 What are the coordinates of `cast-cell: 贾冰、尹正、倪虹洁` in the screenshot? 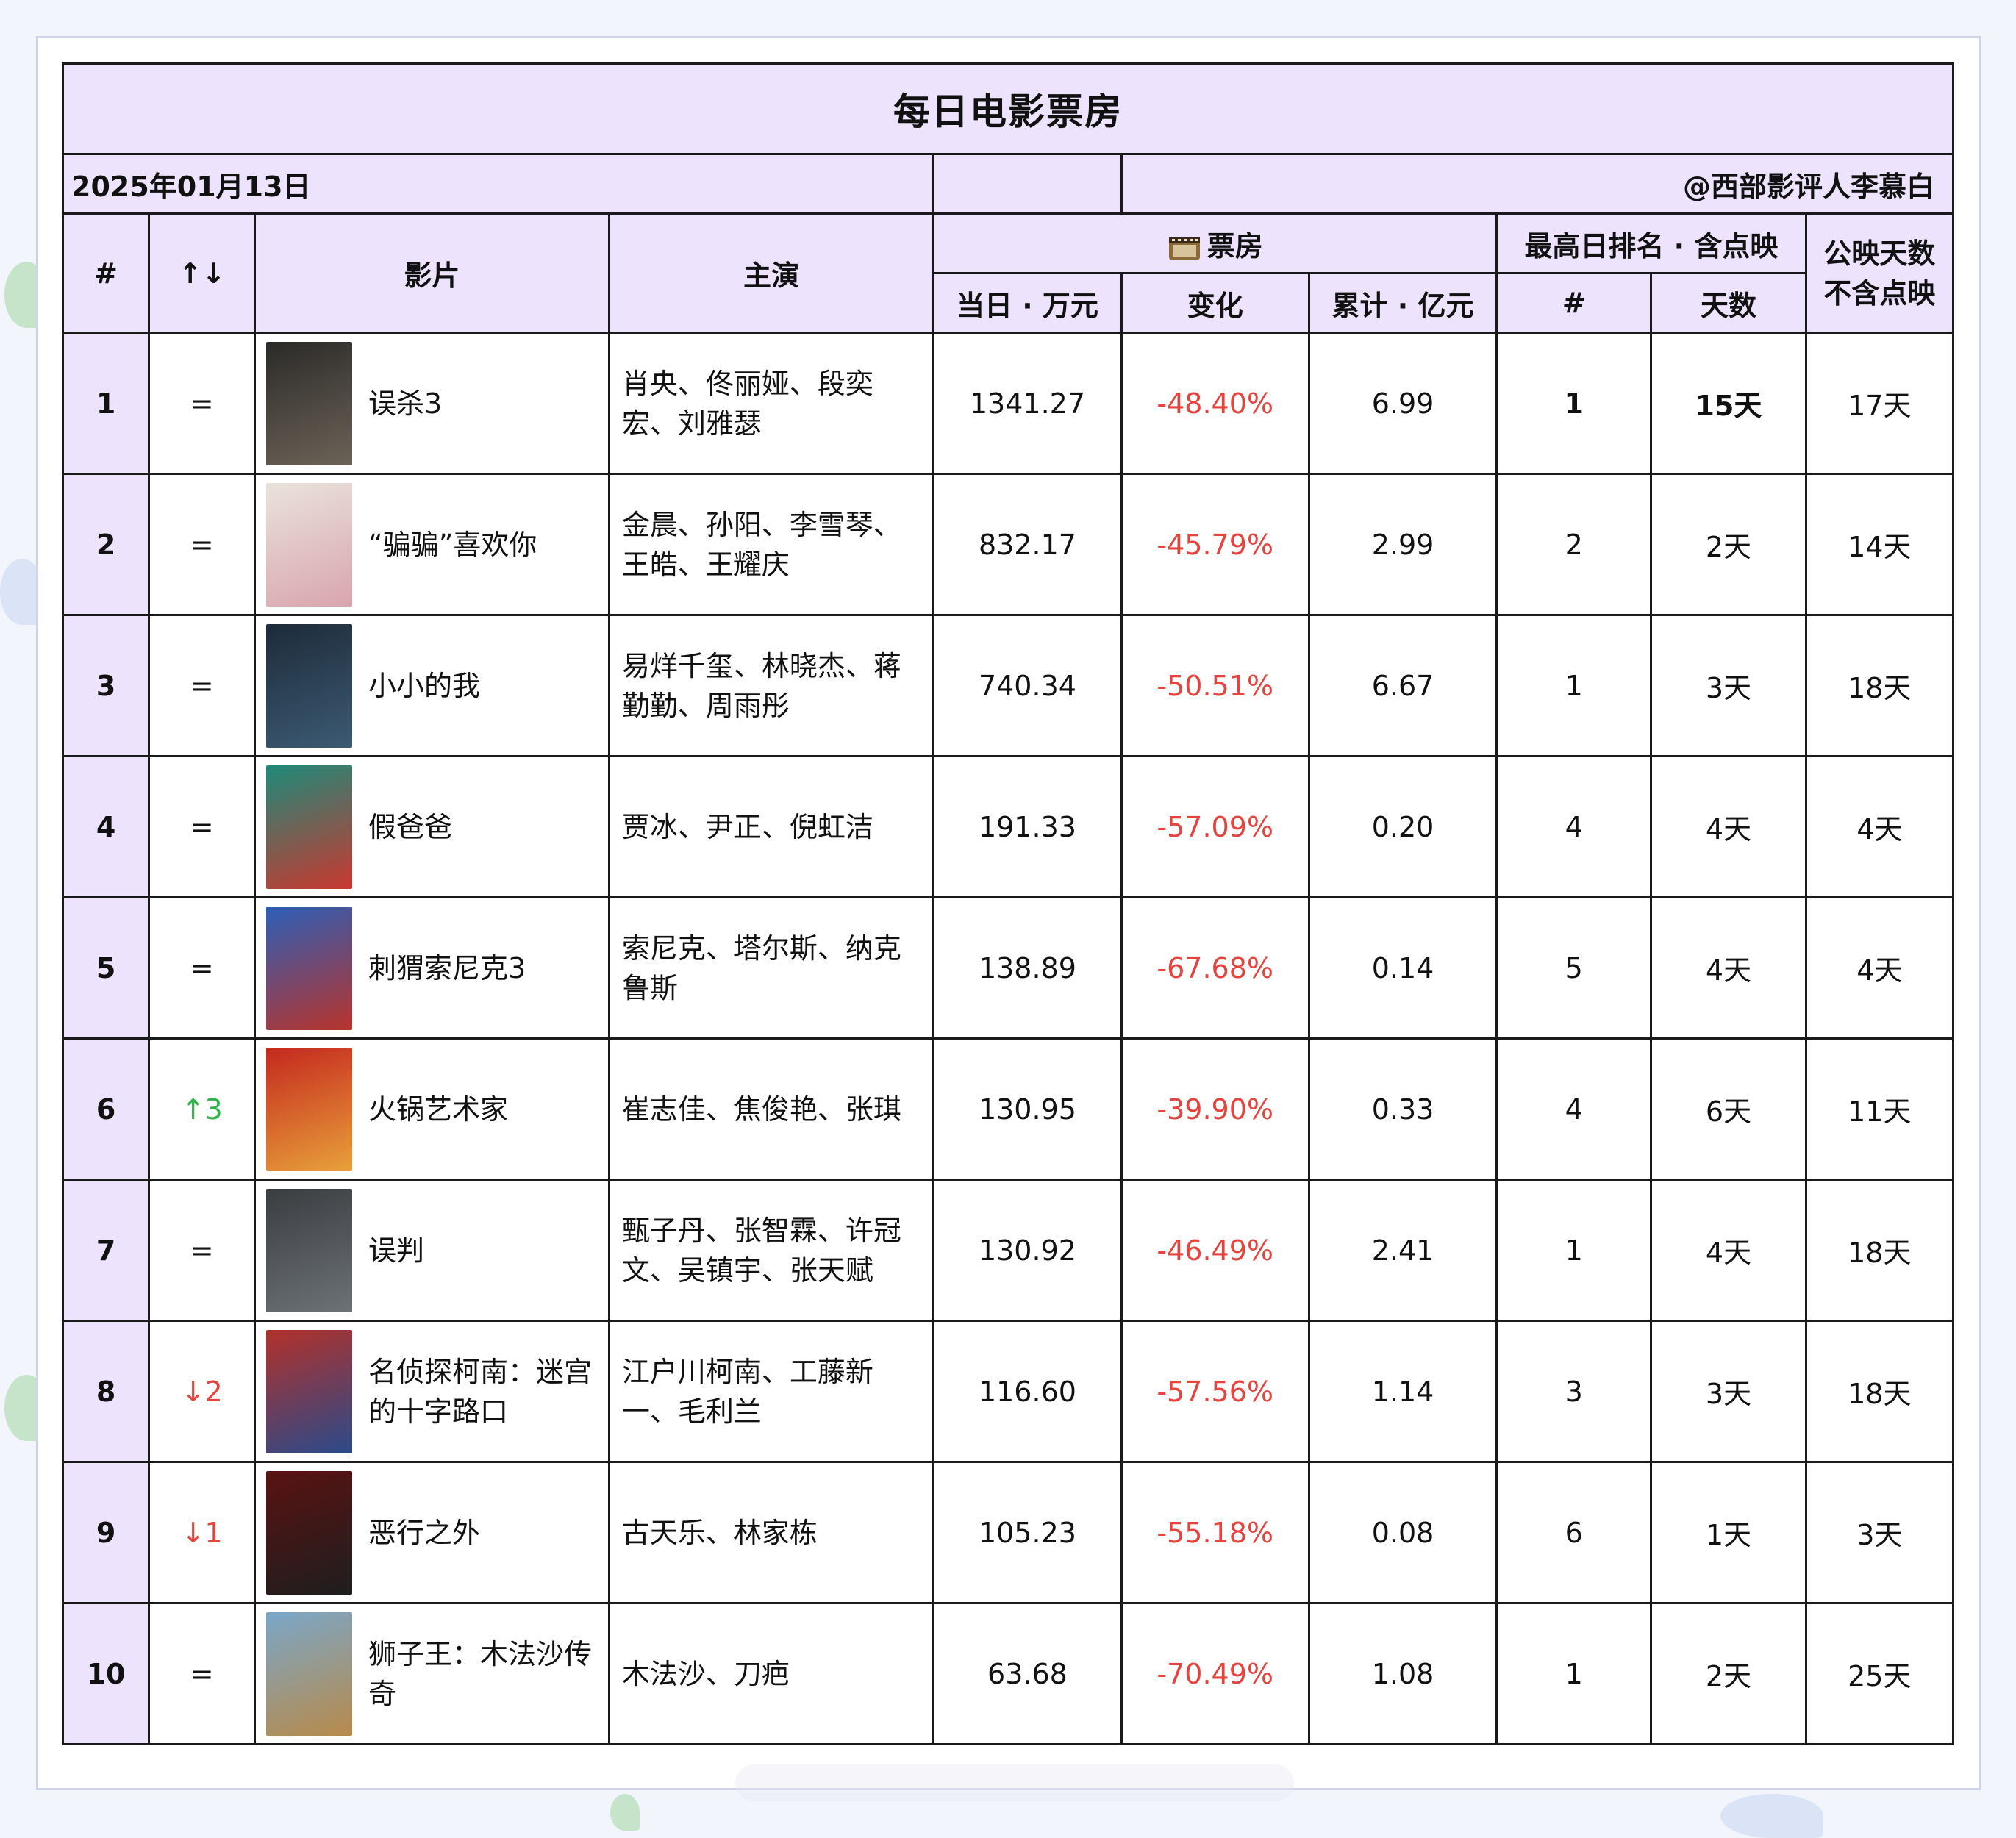 It's located at (771, 826).